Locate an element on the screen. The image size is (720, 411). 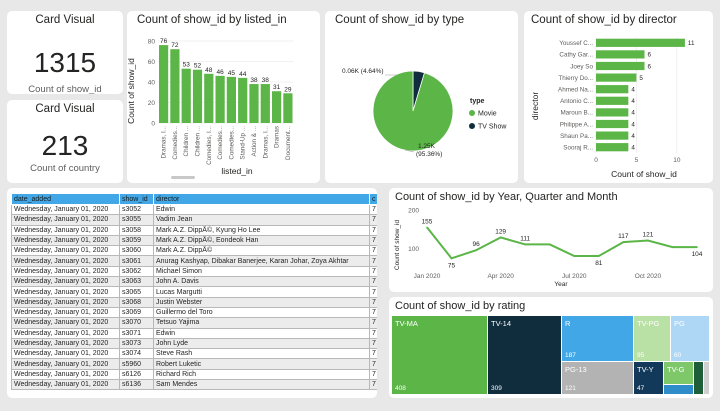
treemap-tile: TV-Y 47 is located at coordinates (648, 378).